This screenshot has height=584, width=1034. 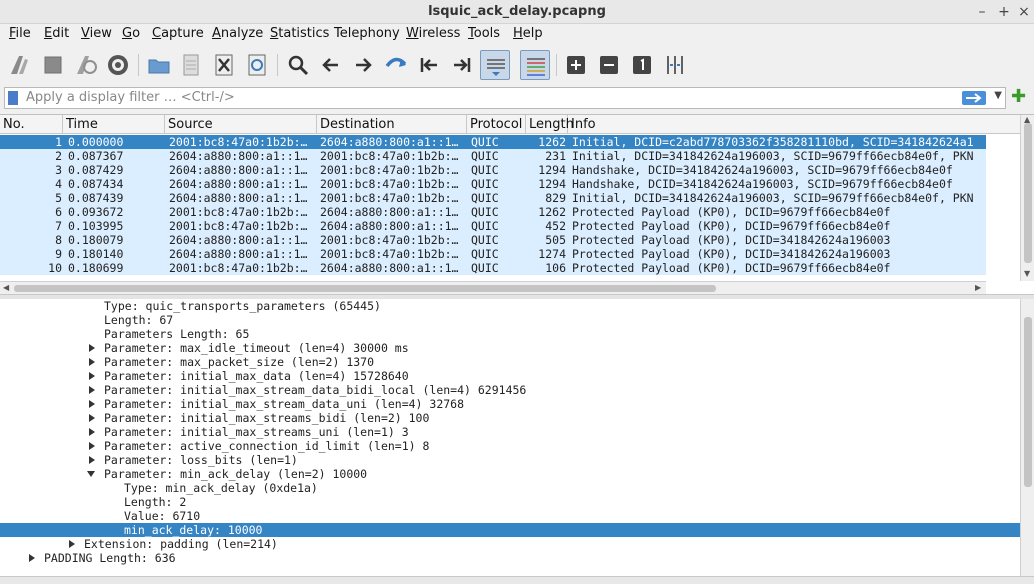 What do you see at coordinates (510, 530) in the screenshot?
I see `tree-row: min_ack_delay: 10000` at bounding box center [510, 530].